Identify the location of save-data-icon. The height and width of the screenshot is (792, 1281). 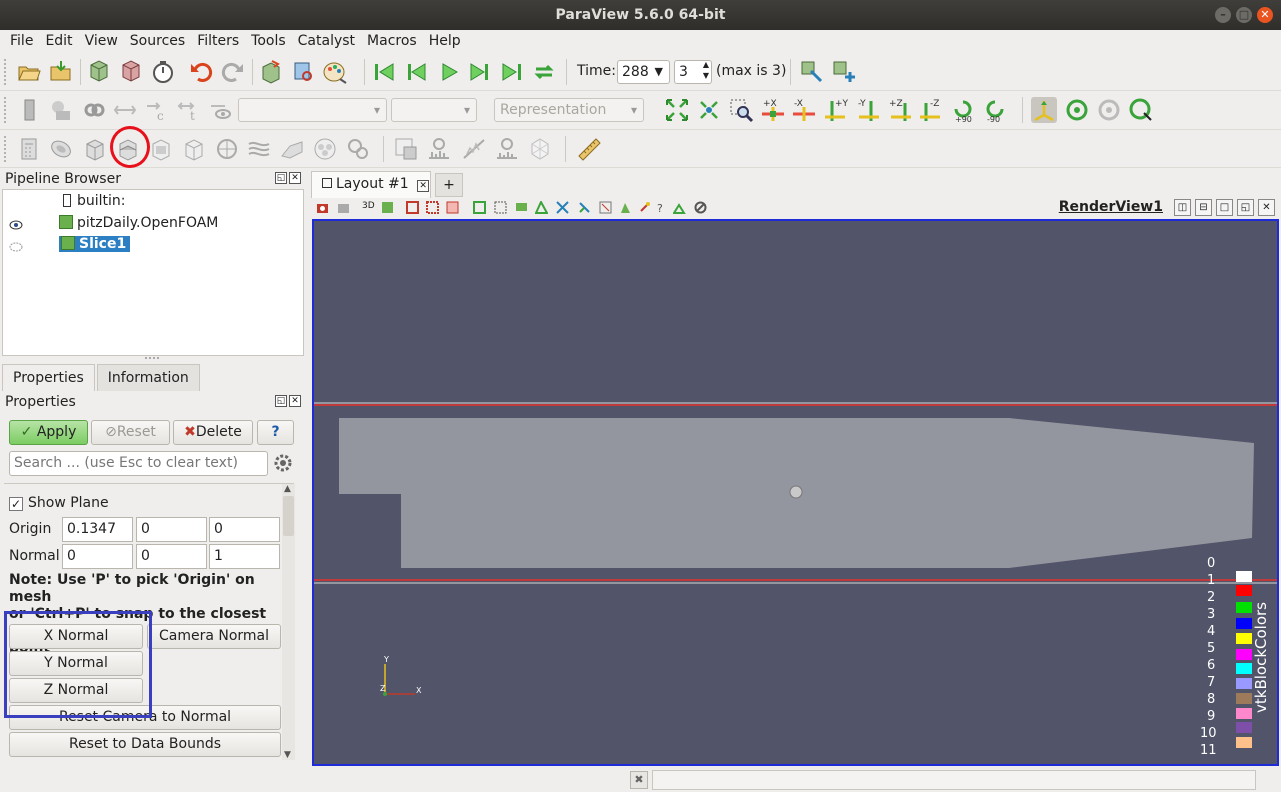
(99, 72).